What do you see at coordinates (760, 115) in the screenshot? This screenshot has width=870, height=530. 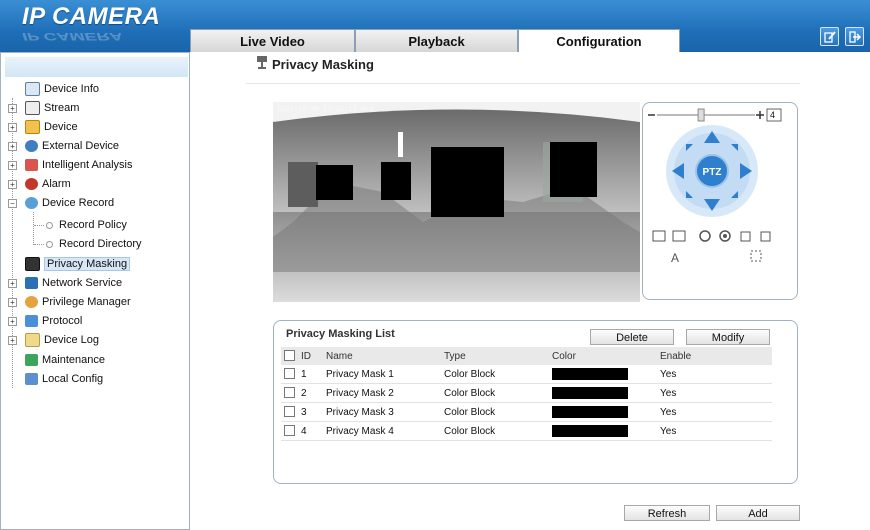 I see `zoom-in-icon` at bounding box center [760, 115].